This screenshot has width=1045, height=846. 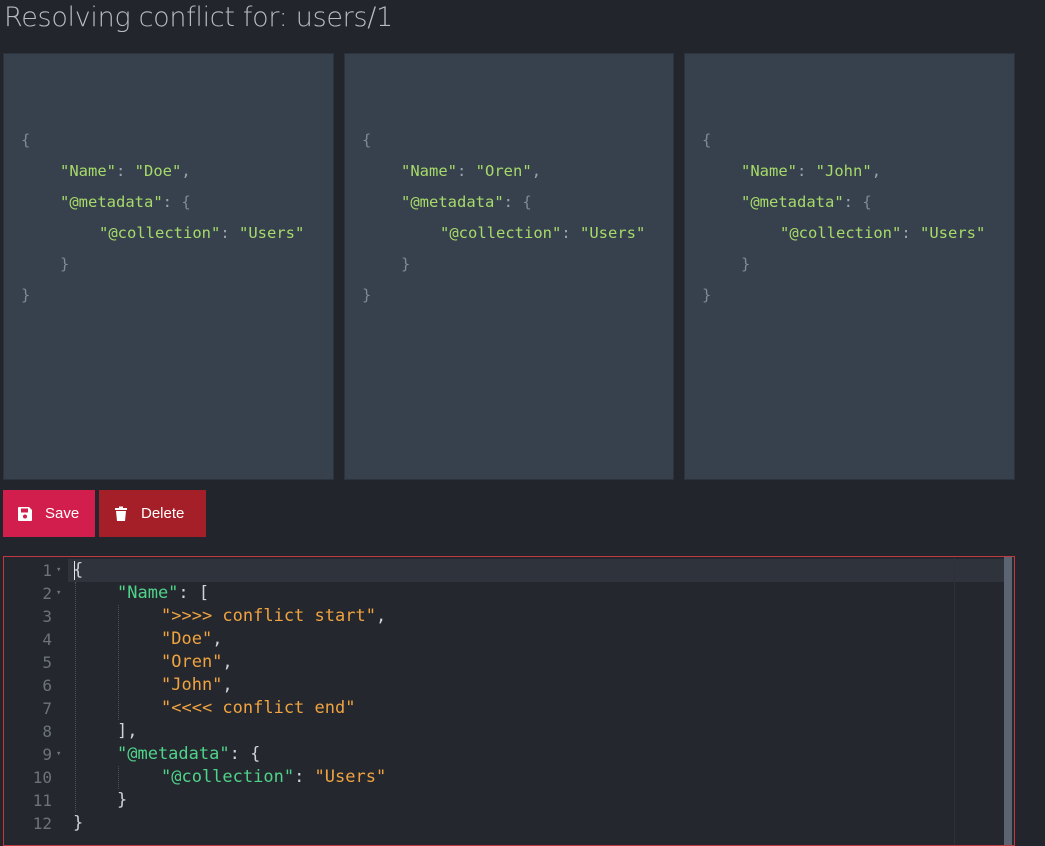 I want to click on code-line-8: ],, so click(x=127, y=731).